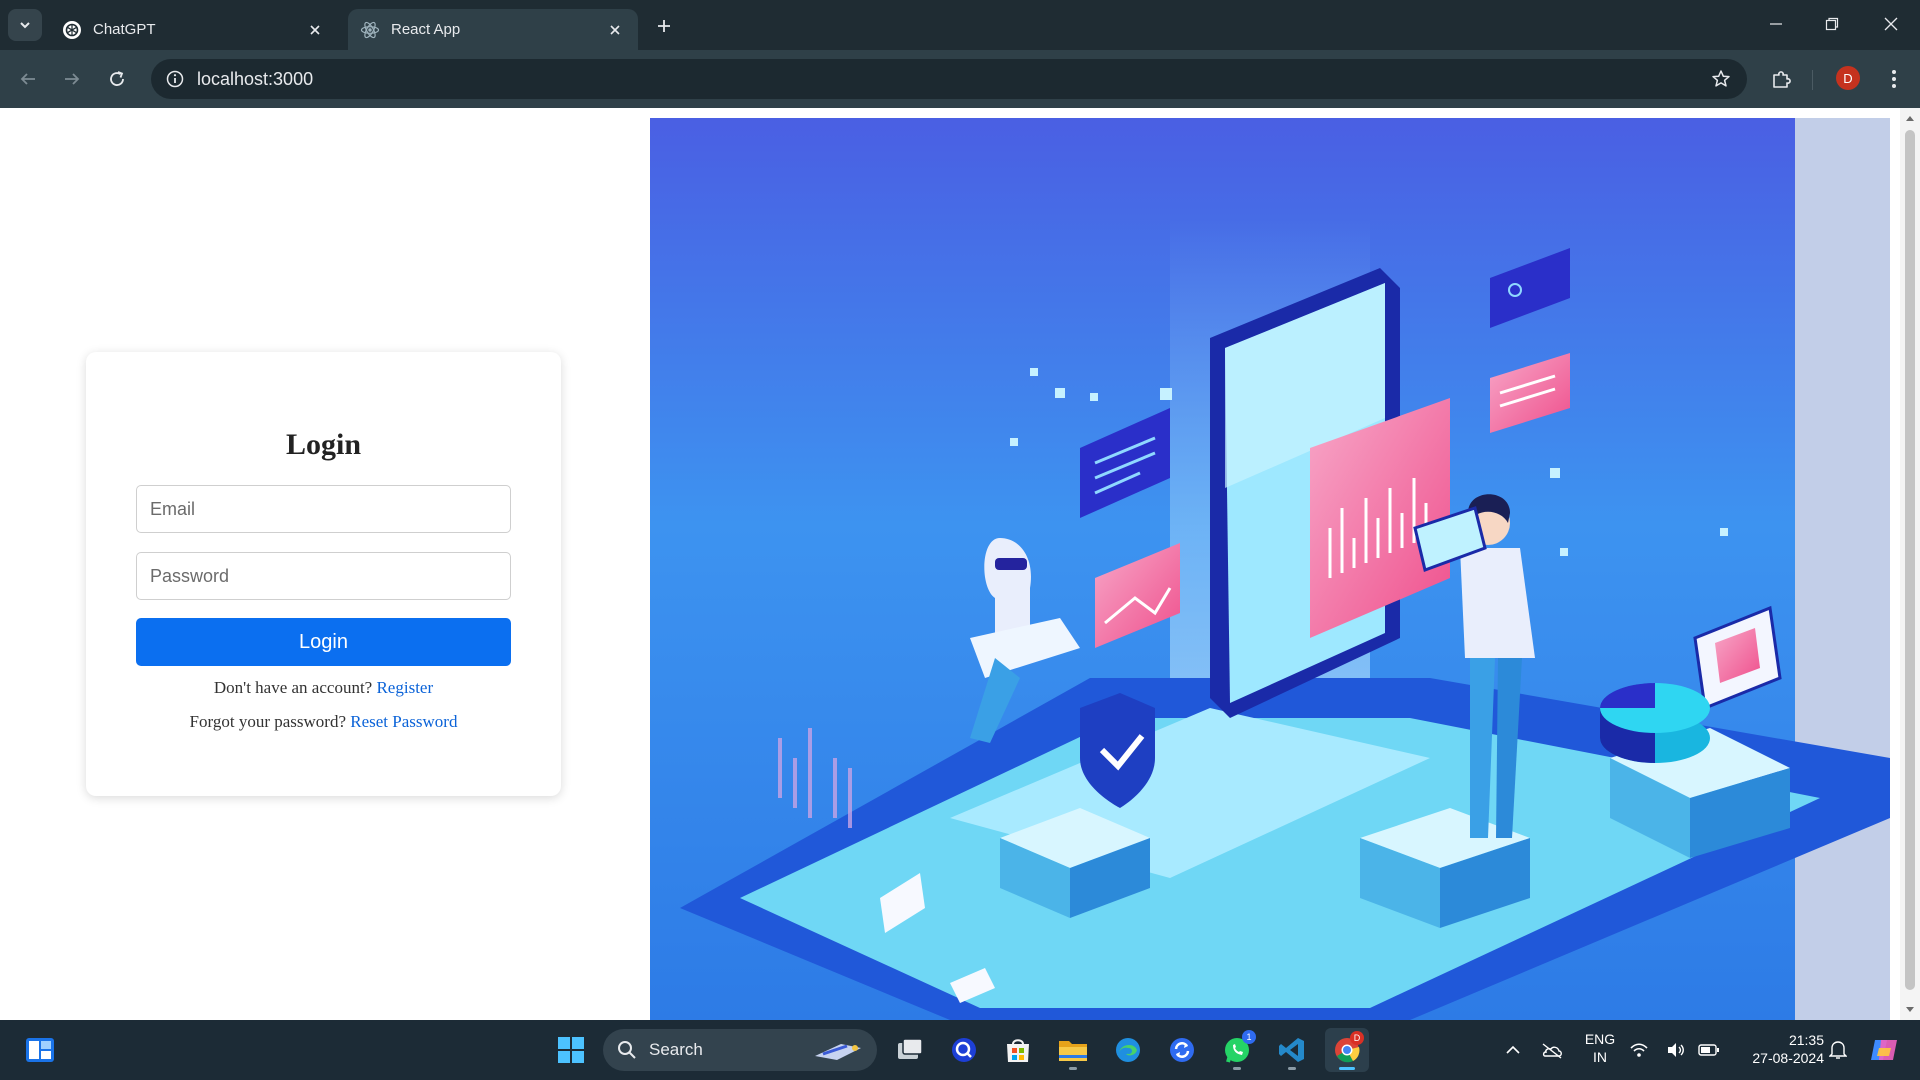 The width and height of the screenshot is (1920, 1080). Describe the element at coordinates (1884, 1050) in the screenshot. I see `copilot-icon` at that location.